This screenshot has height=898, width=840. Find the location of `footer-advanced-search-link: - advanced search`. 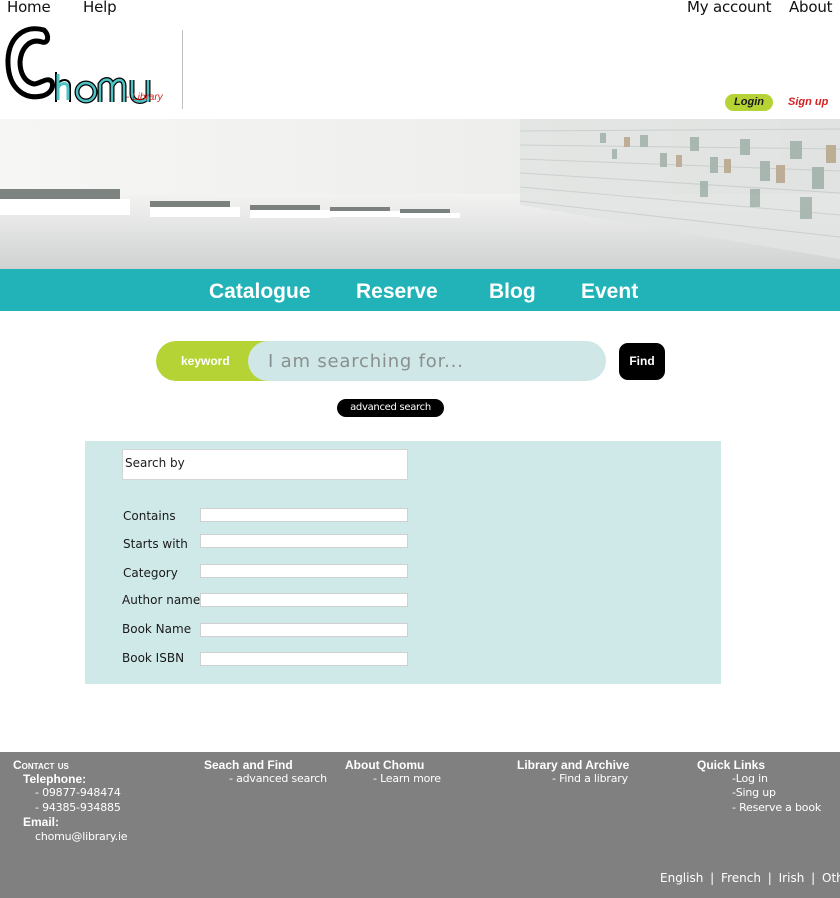

footer-advanced-search-link: - advanced search is located at coordinates (278, 778).